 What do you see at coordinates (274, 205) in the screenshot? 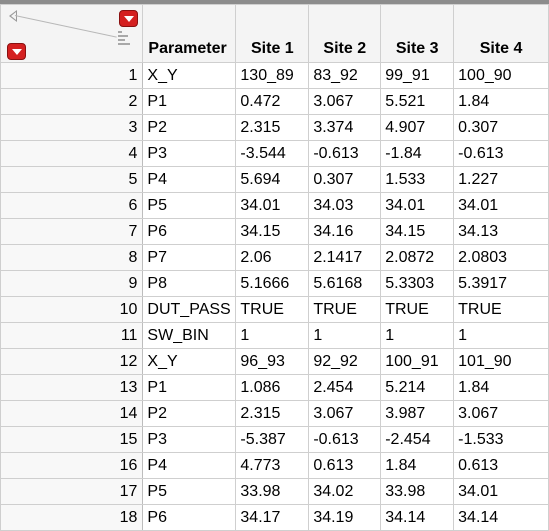
I see `table-row: 6 P5 34.01 34.03 34.01 34.01` at bounding box center [274, 205].